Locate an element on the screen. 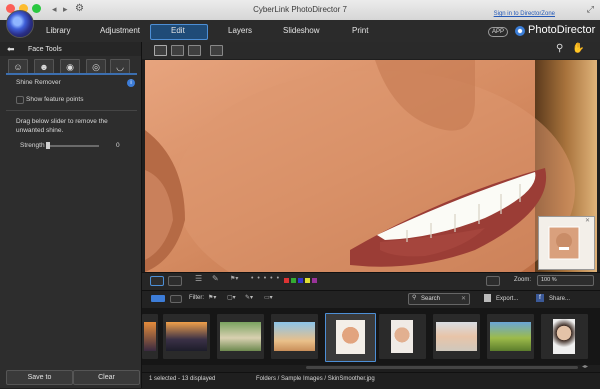  brand-name: PhotoDirector is located at coordinates (562, 30).